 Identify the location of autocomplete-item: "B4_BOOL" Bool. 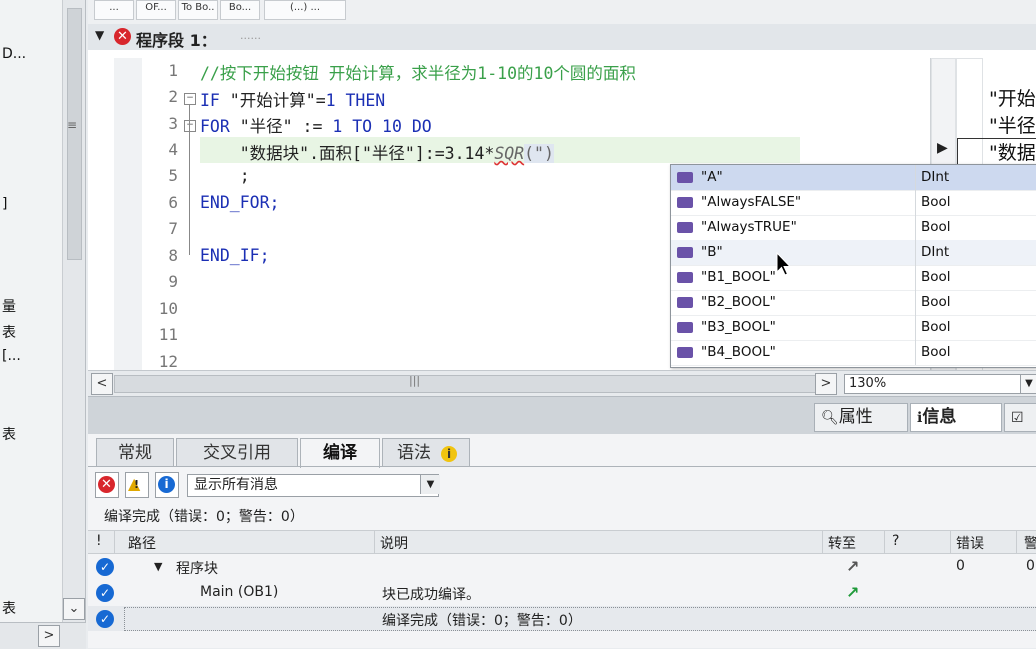
(853, 353).